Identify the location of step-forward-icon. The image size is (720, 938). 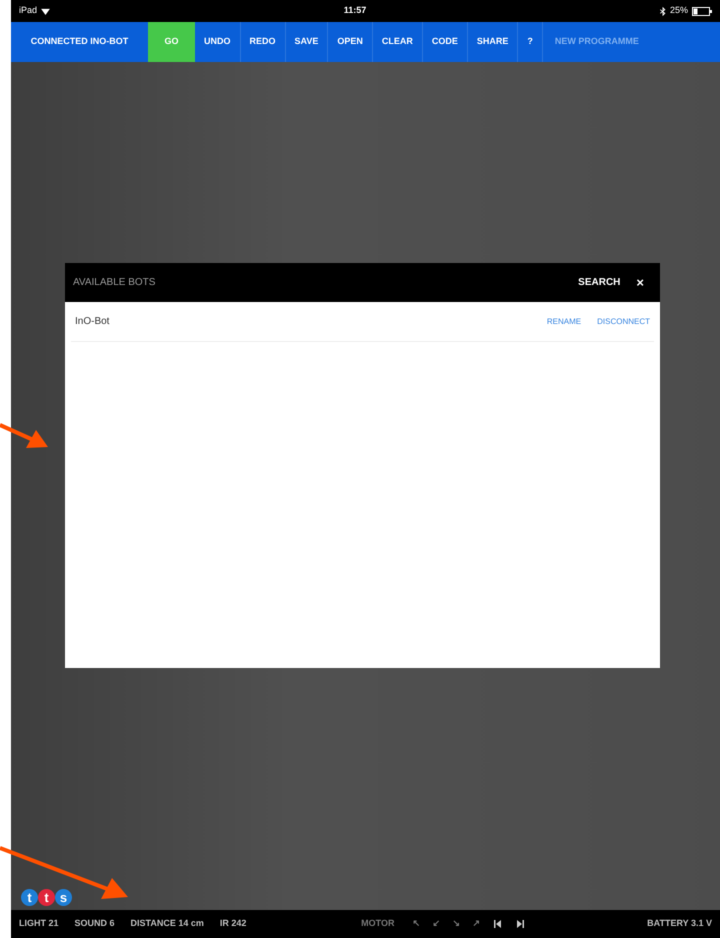
(520, 924).